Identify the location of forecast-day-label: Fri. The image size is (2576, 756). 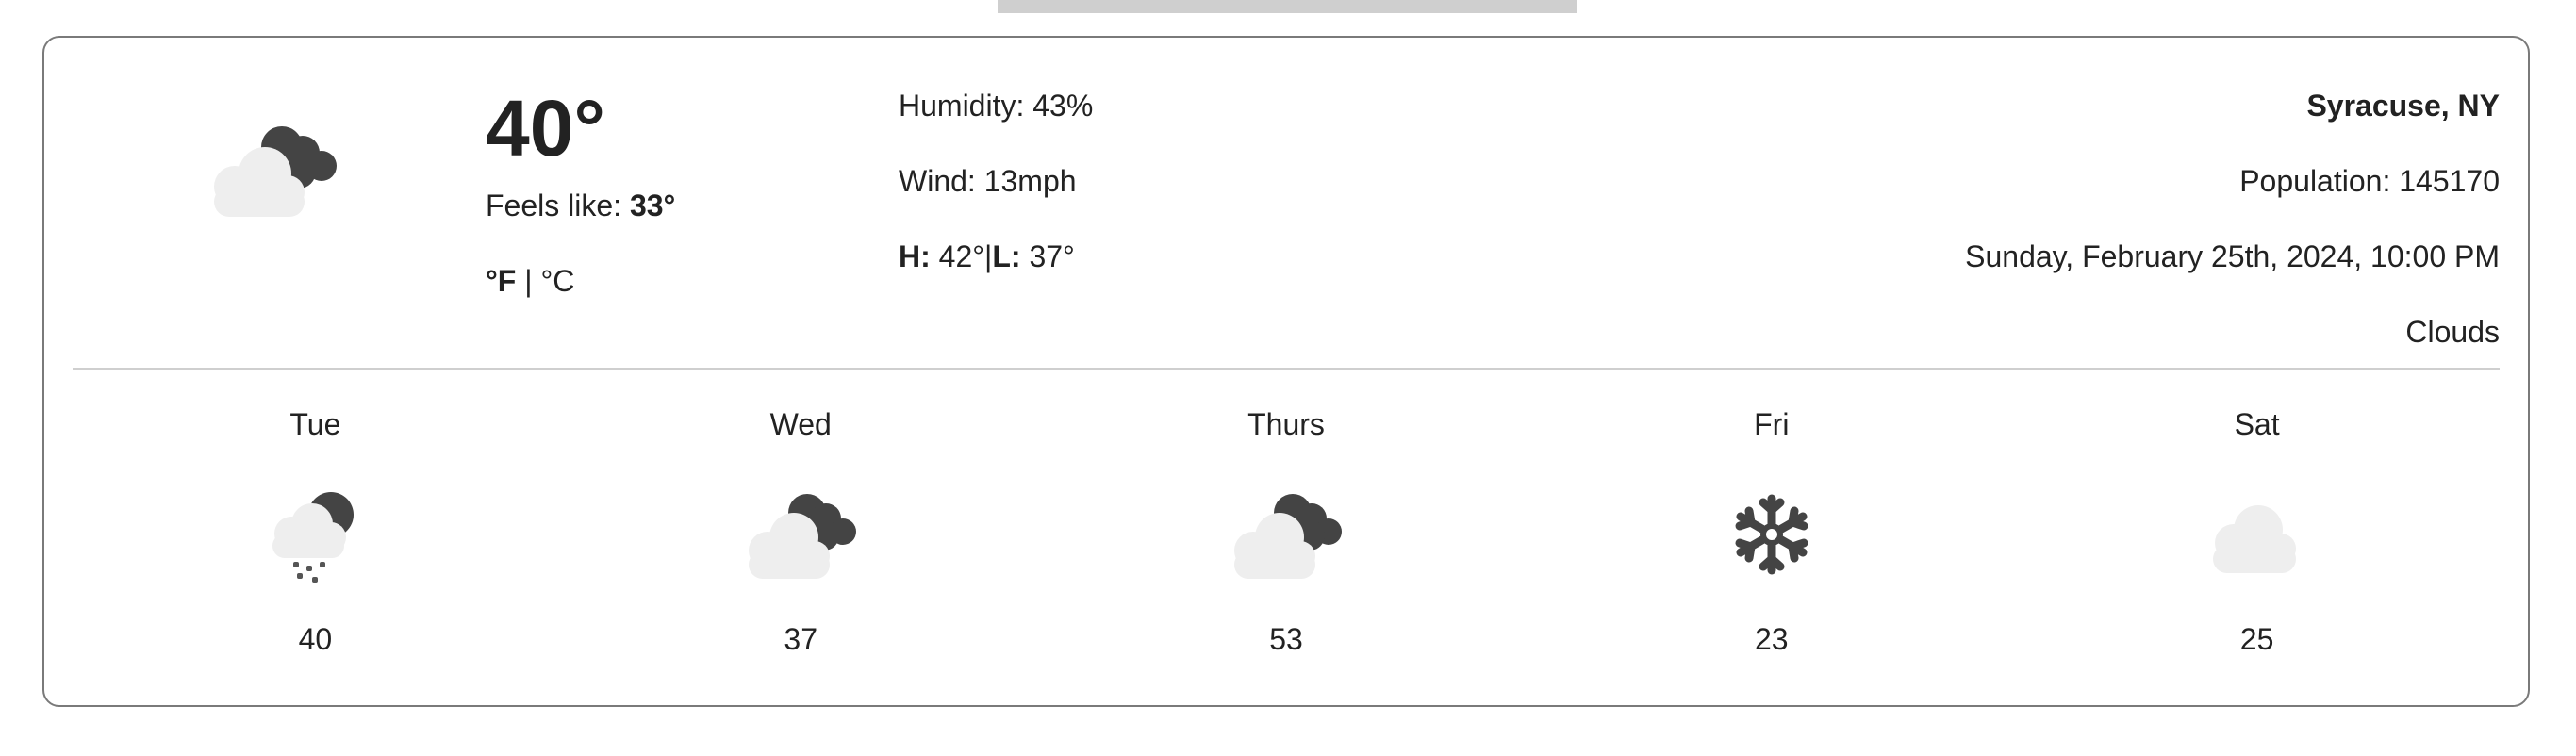
(1772, 424).